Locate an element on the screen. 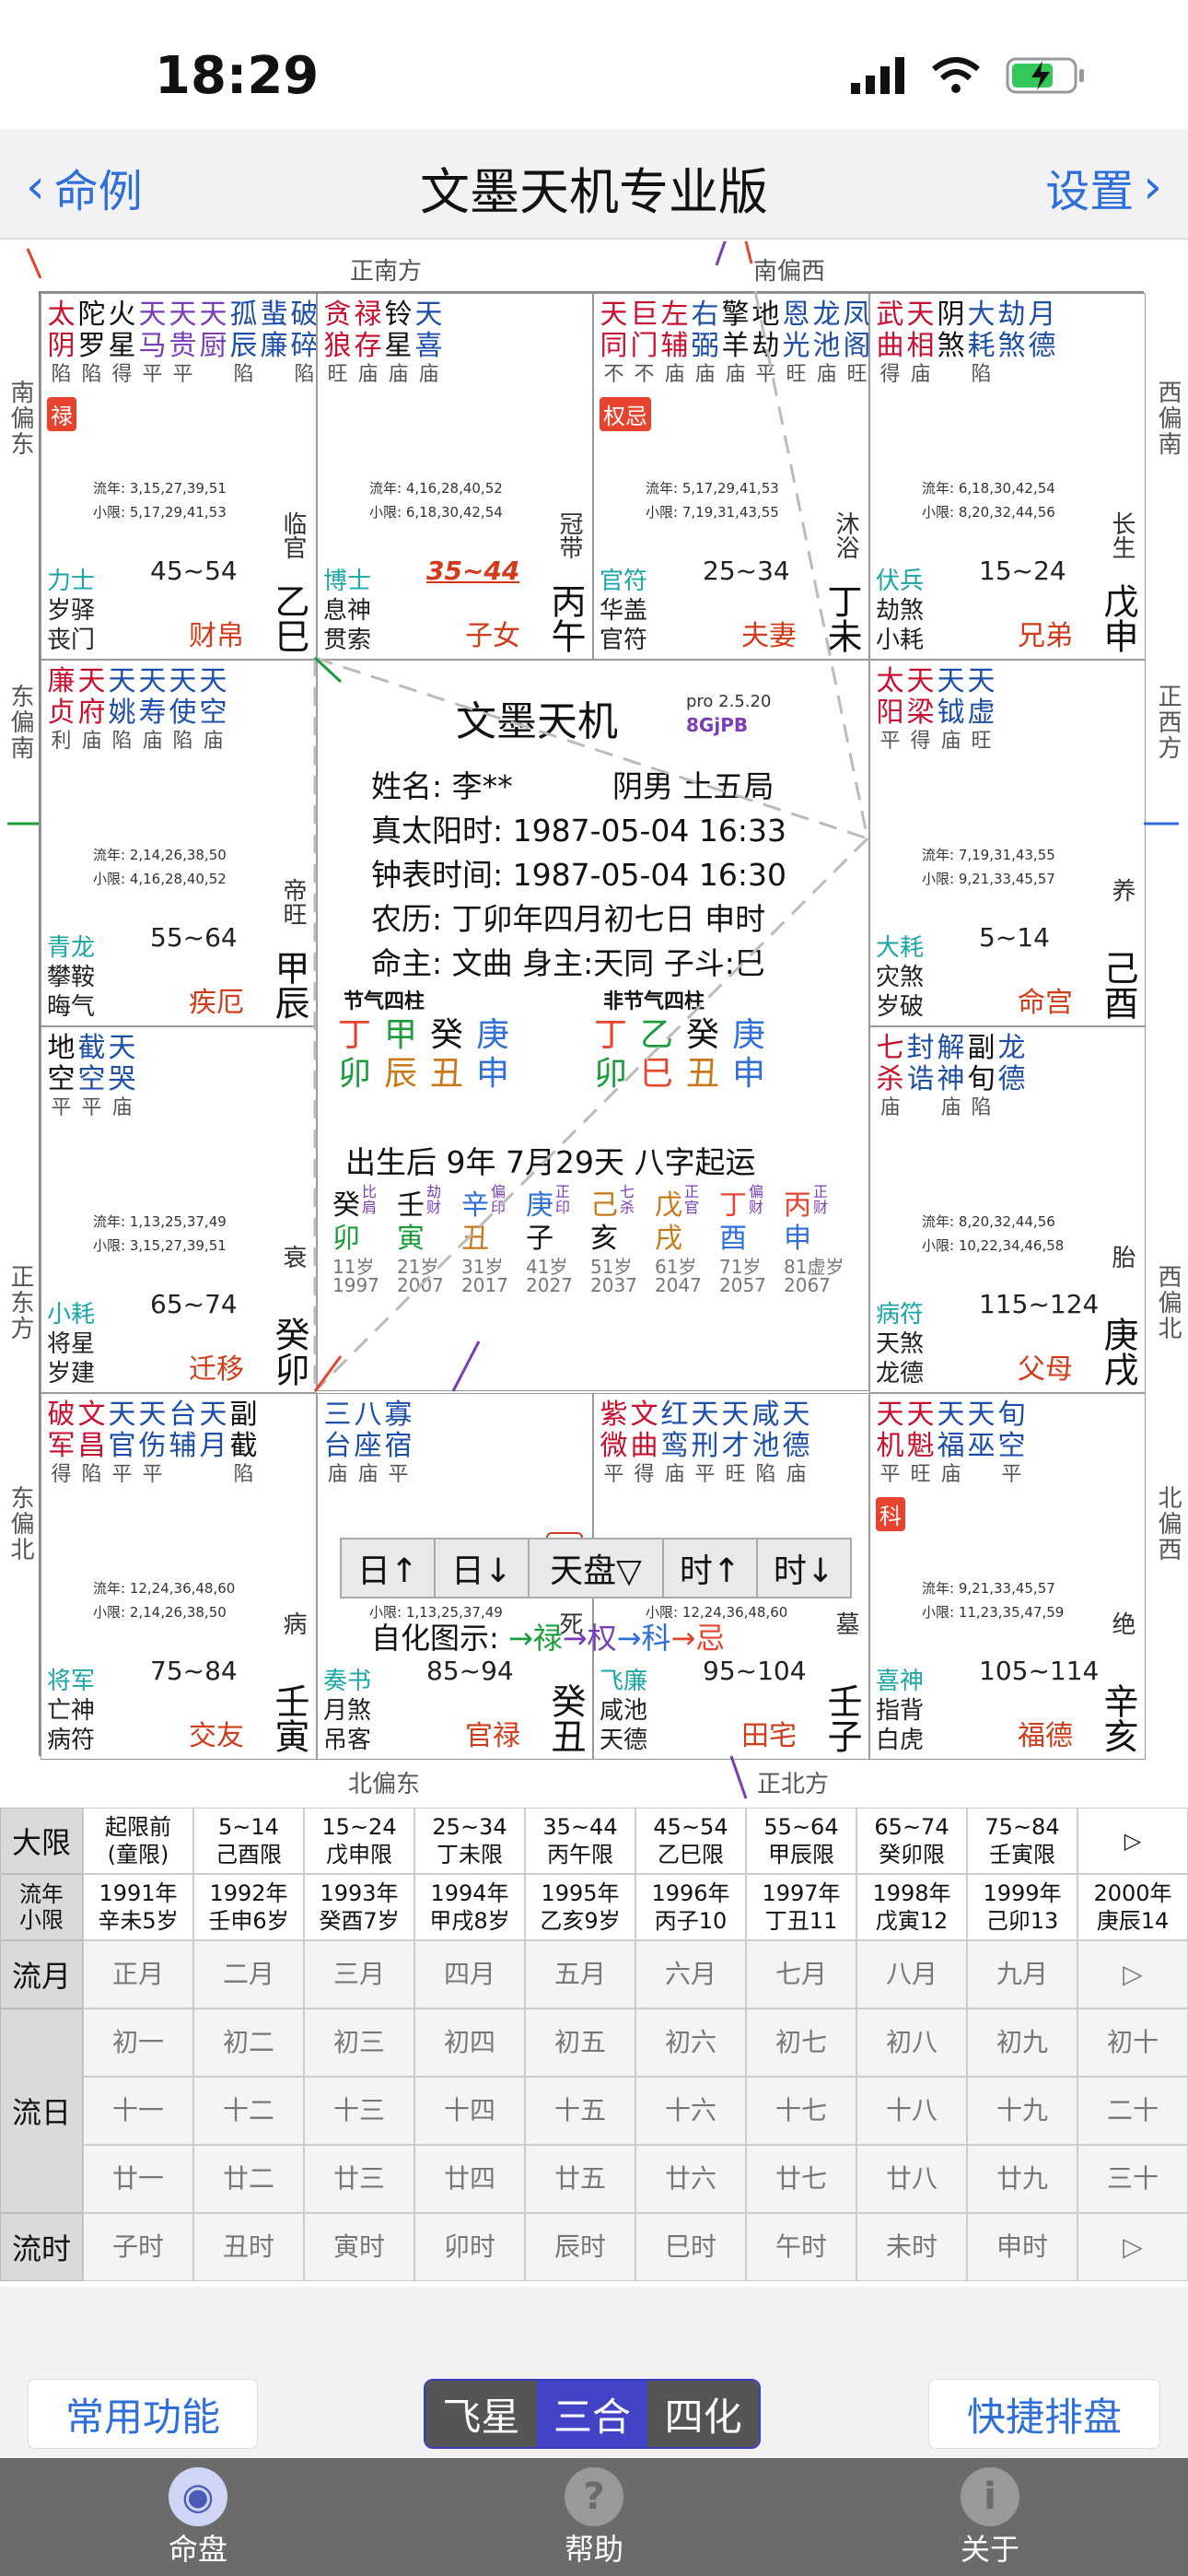  grid-cell: 十六 is located at coordinates (690, 2111).